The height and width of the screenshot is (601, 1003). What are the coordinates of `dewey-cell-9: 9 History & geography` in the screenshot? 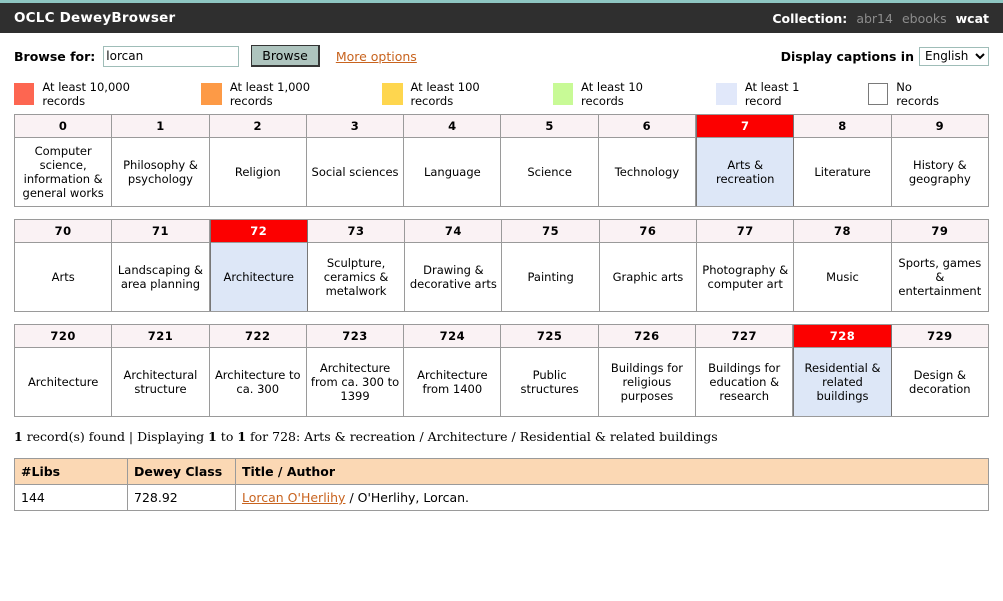 It's located at (939, 160).